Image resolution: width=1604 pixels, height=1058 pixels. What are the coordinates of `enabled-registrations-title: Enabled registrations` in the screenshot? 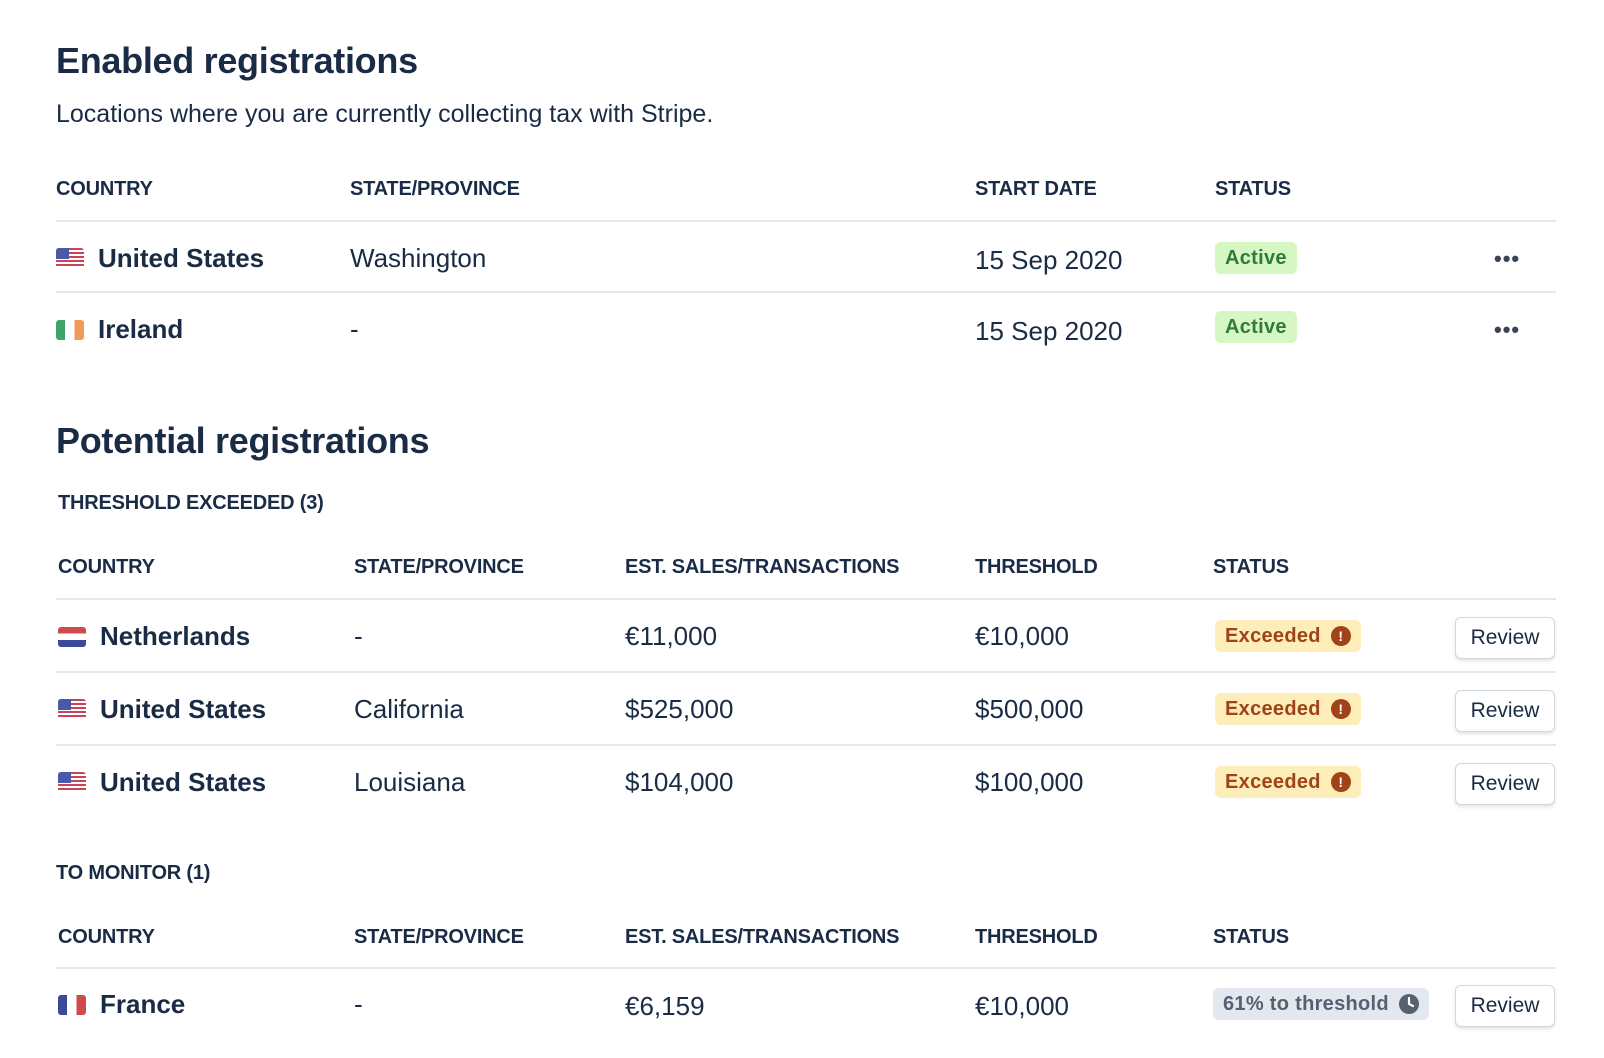 It's located at (237, 60).